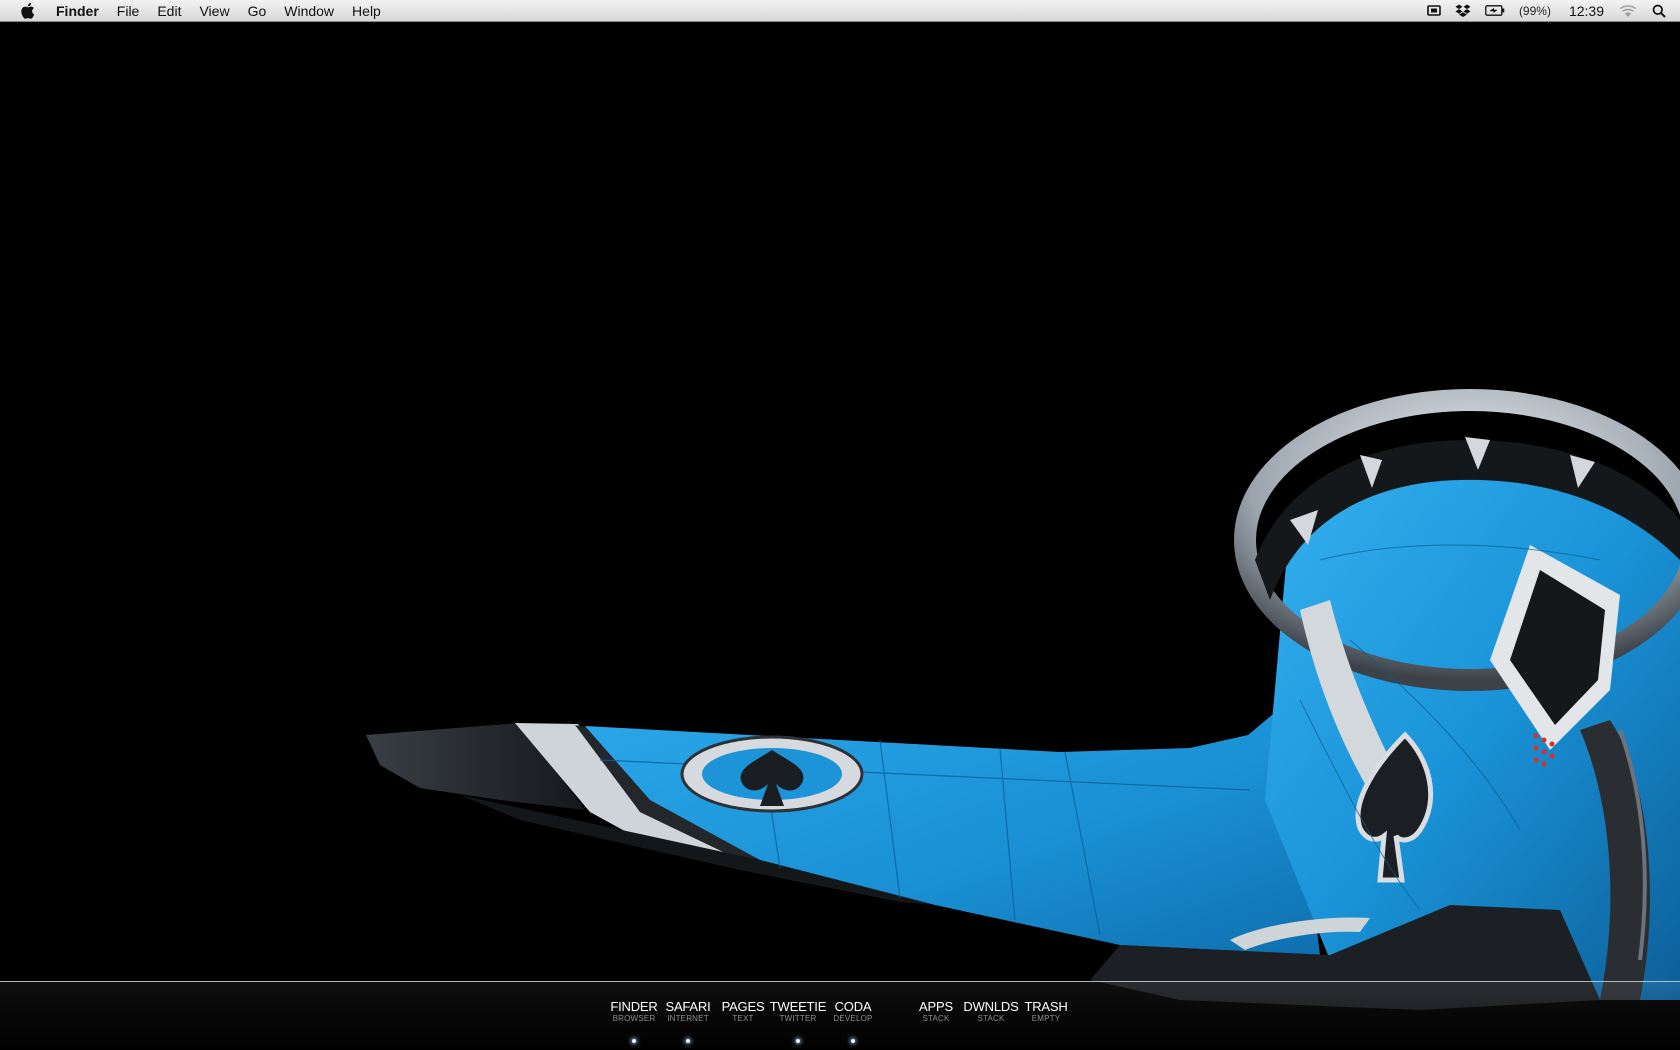  I want to click on menu-help: Help, so click(366, 11).